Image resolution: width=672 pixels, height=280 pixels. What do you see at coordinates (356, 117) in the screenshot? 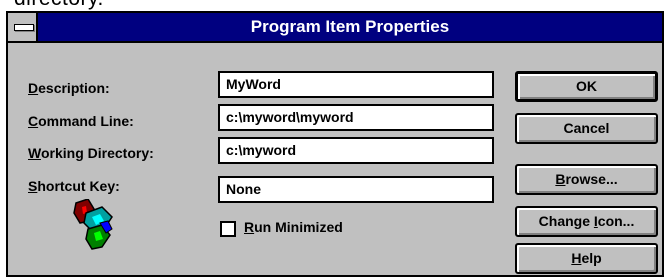
I see `command-line-field: c:\myword\myword` at bounding box center [356, 117].